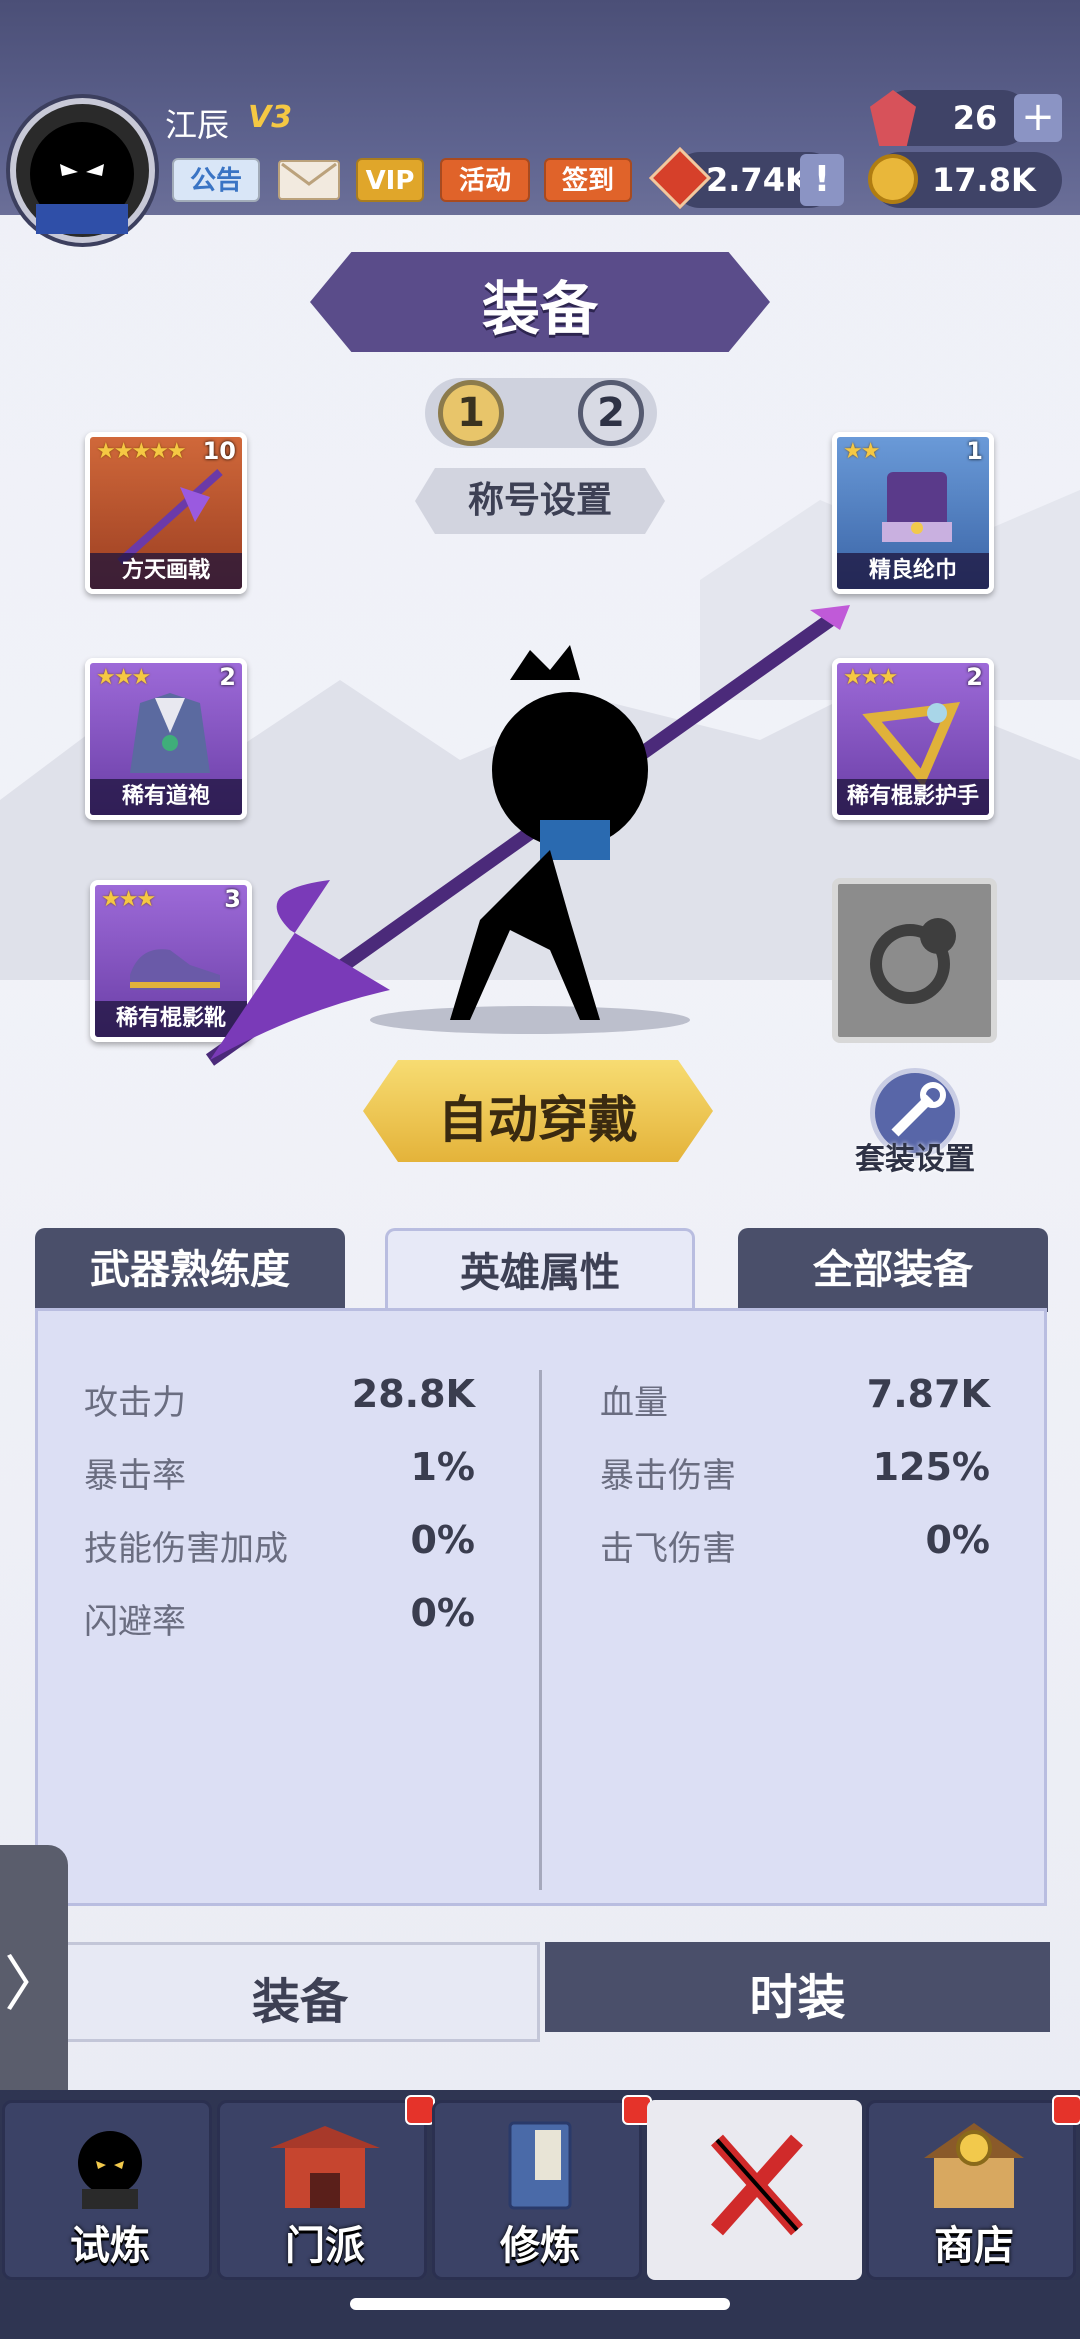  Describe the element at coordinates (957, 1540) in the screenshot. I see `stat-knockup-damage-value: 0%` at that location.